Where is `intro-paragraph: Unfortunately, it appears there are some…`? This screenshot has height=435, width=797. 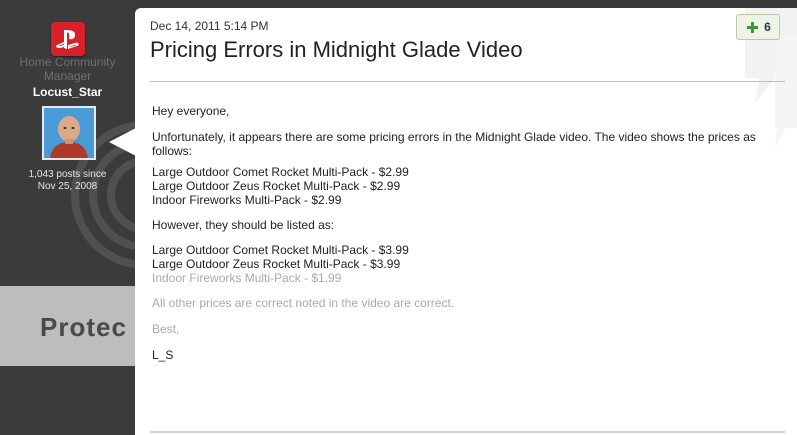 intro-paragraph: Unfortunately, it appears there are some… is located at coordinates (454, 144).